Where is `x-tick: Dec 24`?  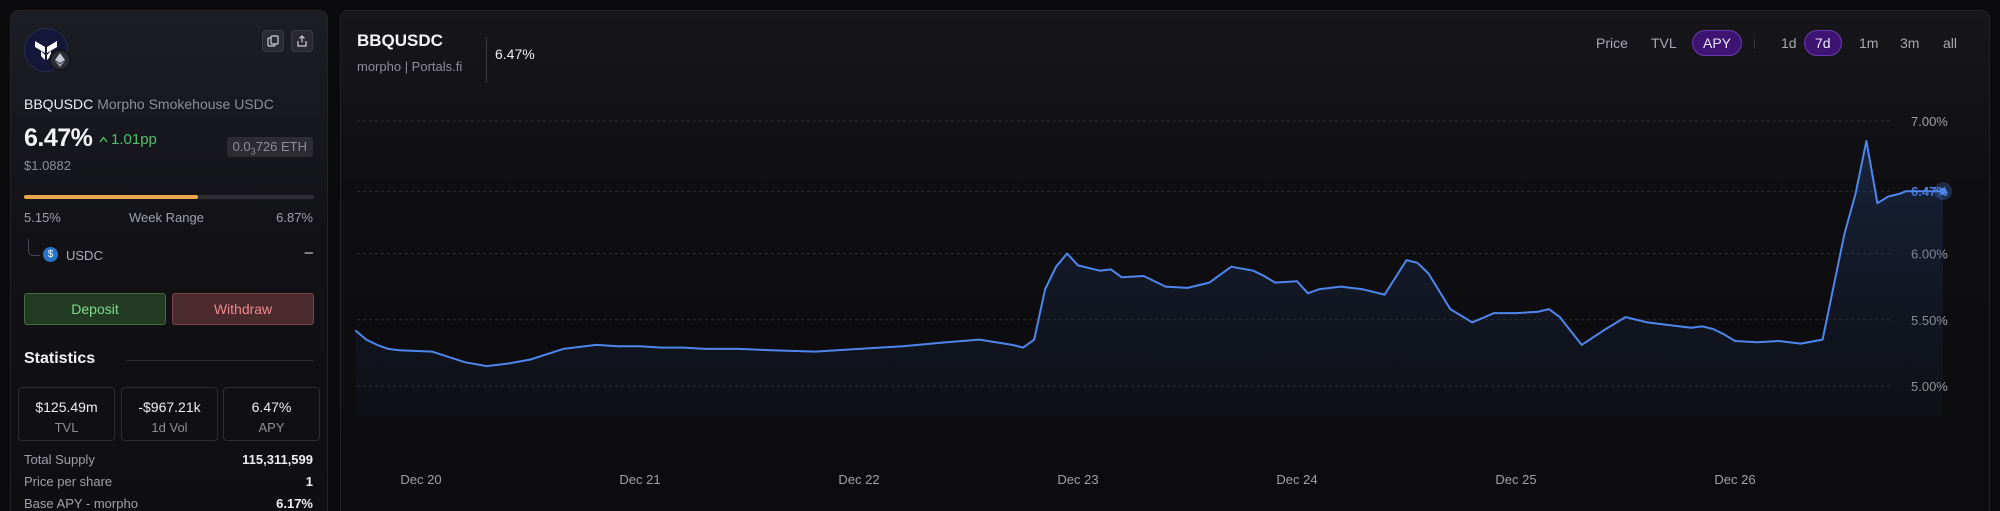 x-tick: Dec 24 is located at coordinates (1296, 479).